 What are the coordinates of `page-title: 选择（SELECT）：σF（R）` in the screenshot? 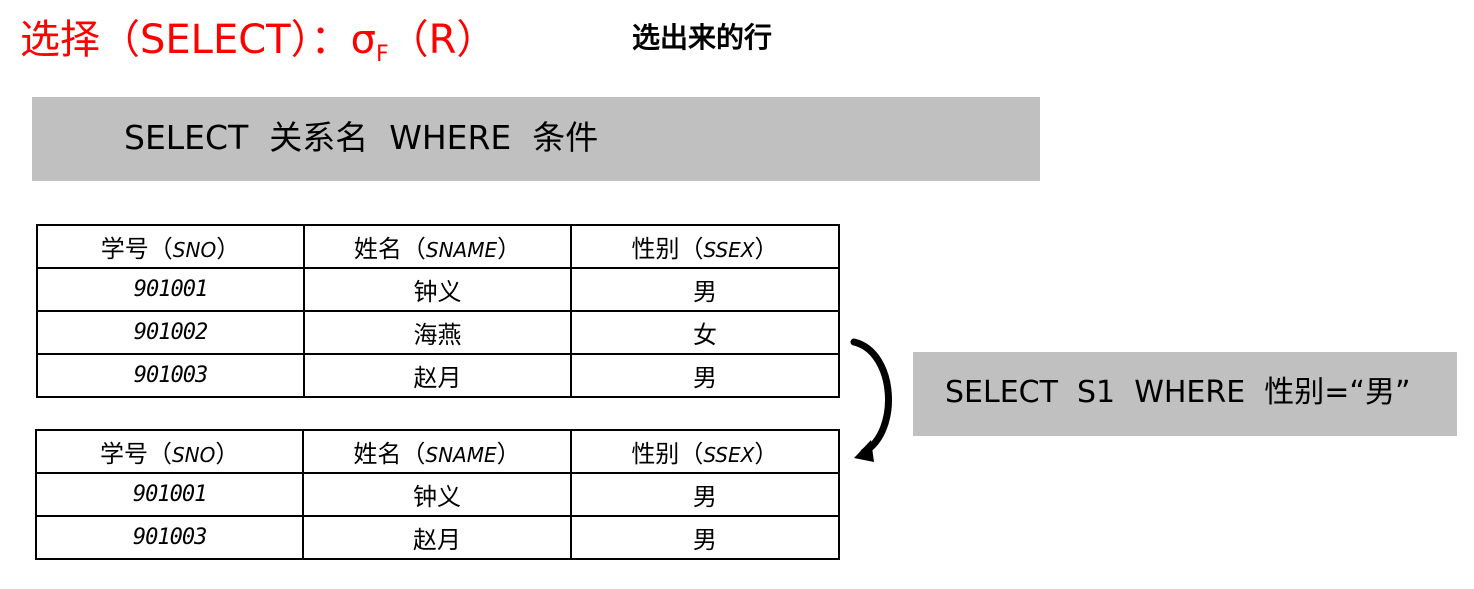 It's located at (258, 47).